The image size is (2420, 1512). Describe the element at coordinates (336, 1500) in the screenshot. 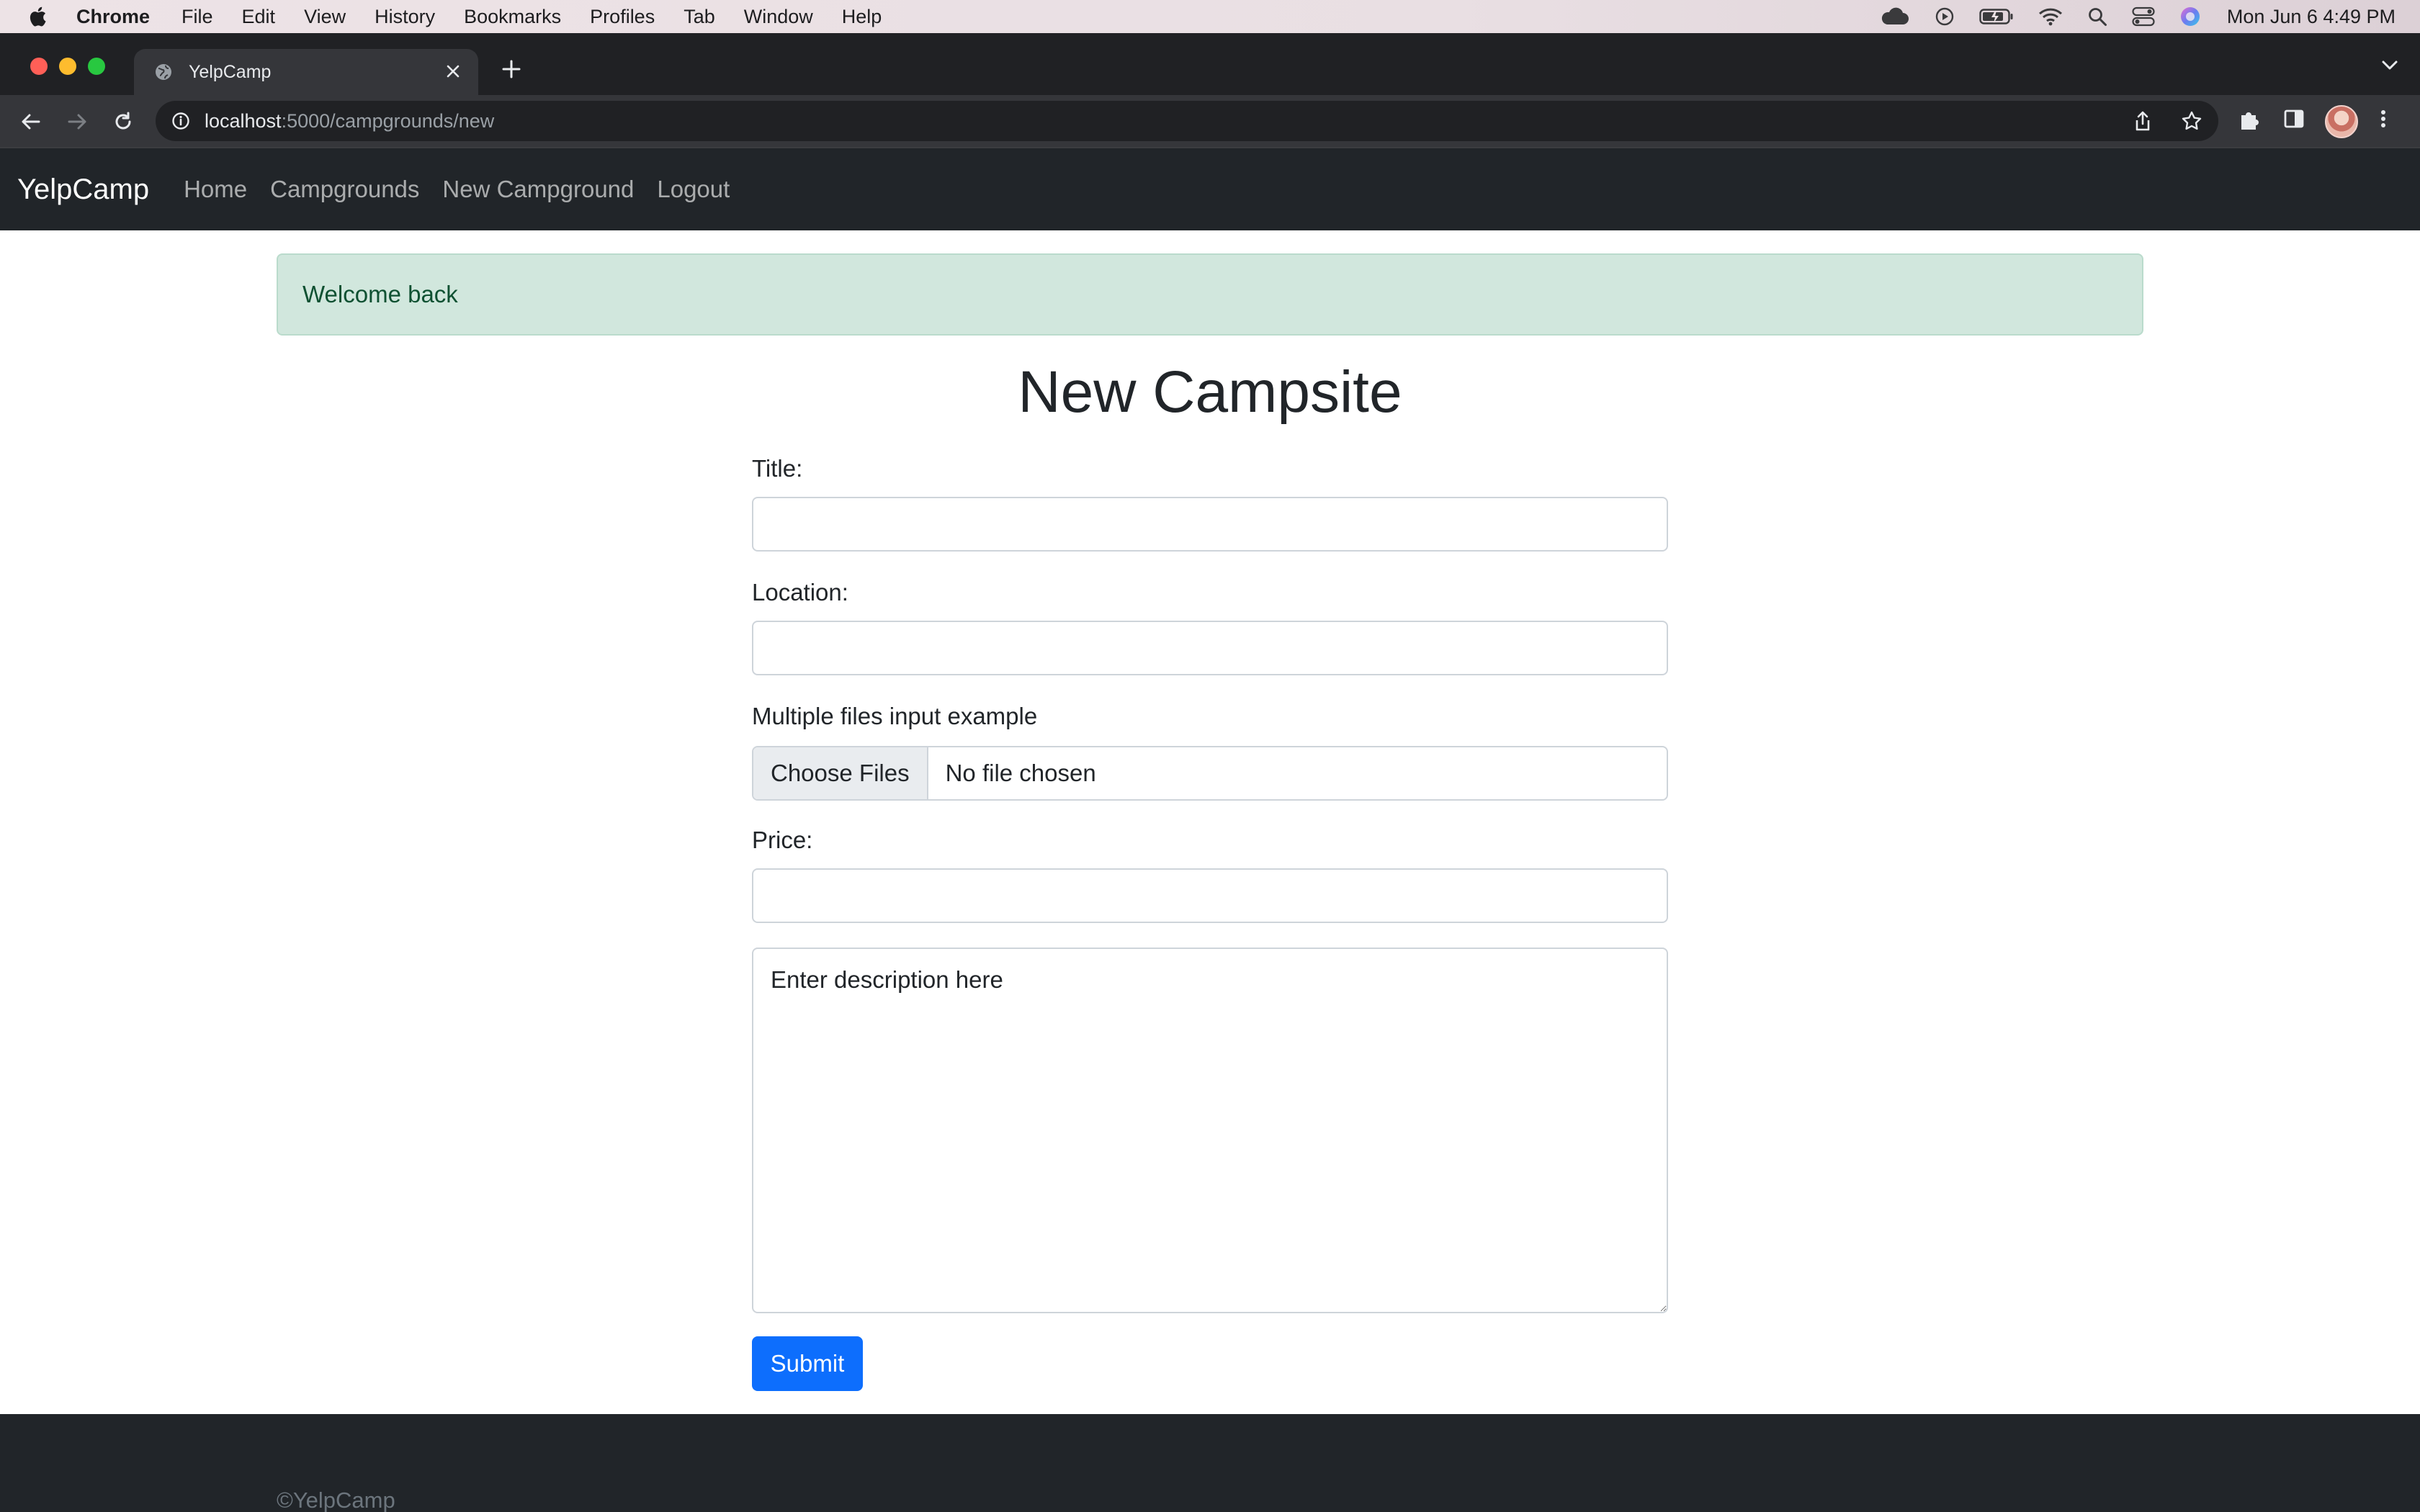

I see `footer-copyright: ©YelpCamp` at that location.